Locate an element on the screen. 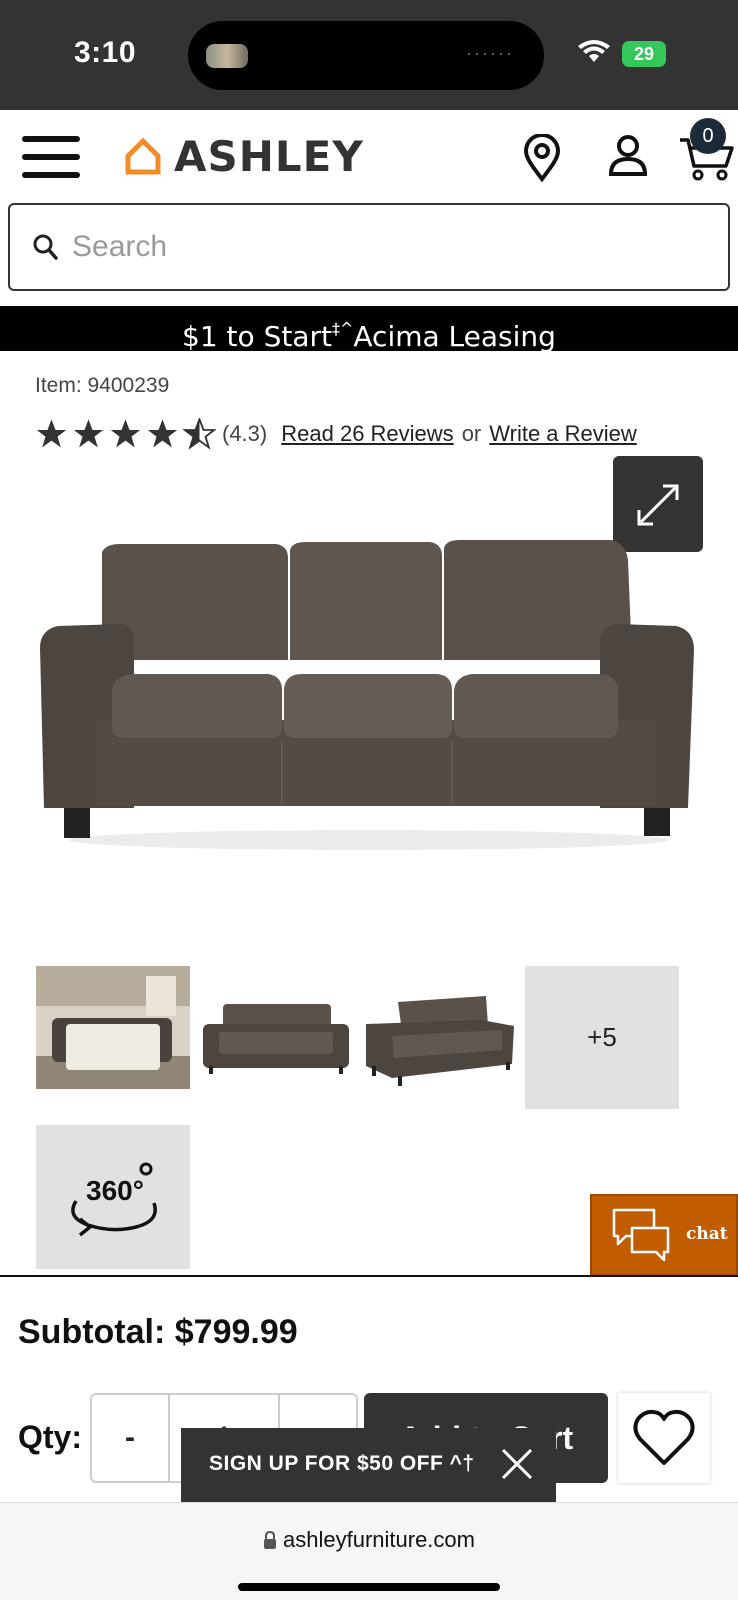 The width and height of the screenshot is (738, 1600). search-input is located at coordinates (392, 247).